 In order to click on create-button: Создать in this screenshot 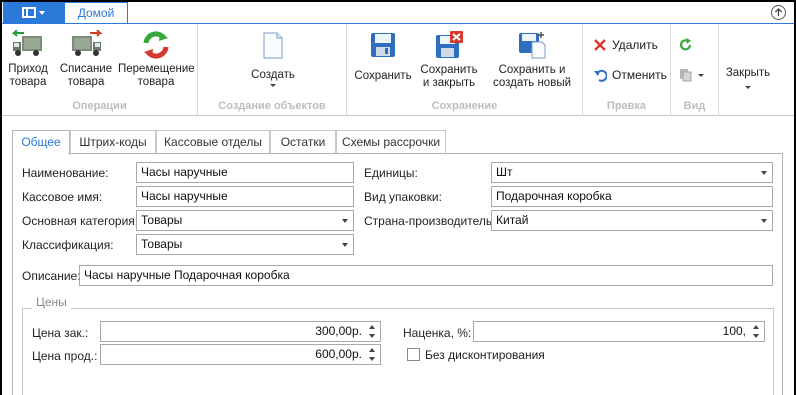, I will do `click(273, 57)`.